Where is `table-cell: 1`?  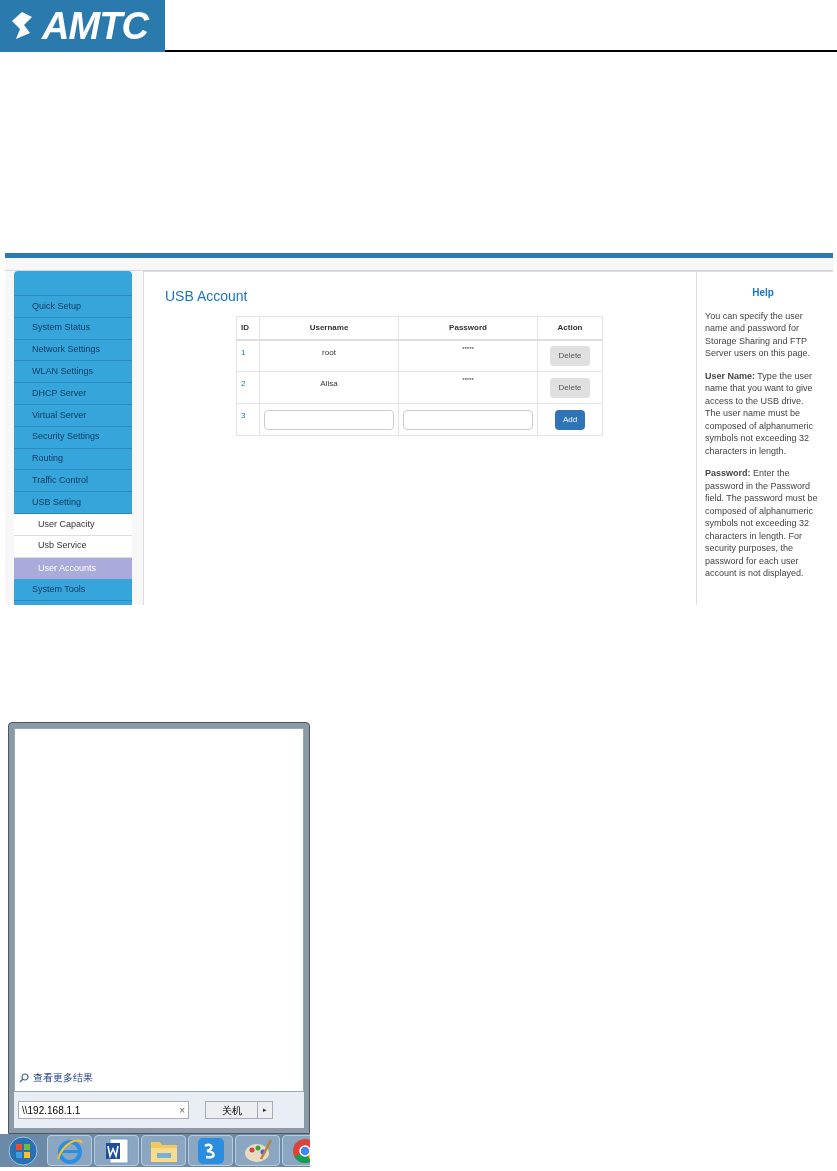 table-cell: 1 is located at coordinates (248, 355).